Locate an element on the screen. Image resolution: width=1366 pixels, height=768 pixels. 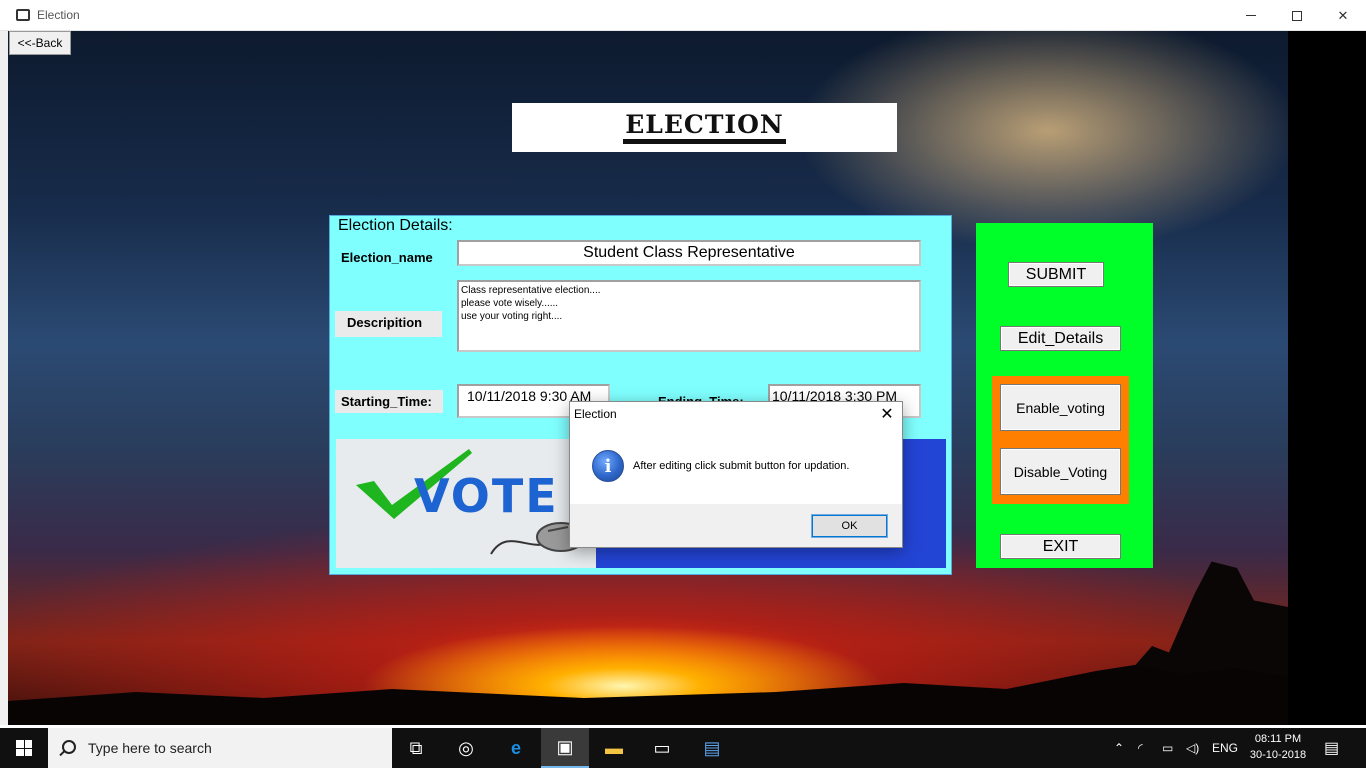
page-title-text: ELECTION is located at coordinates (704, 127).